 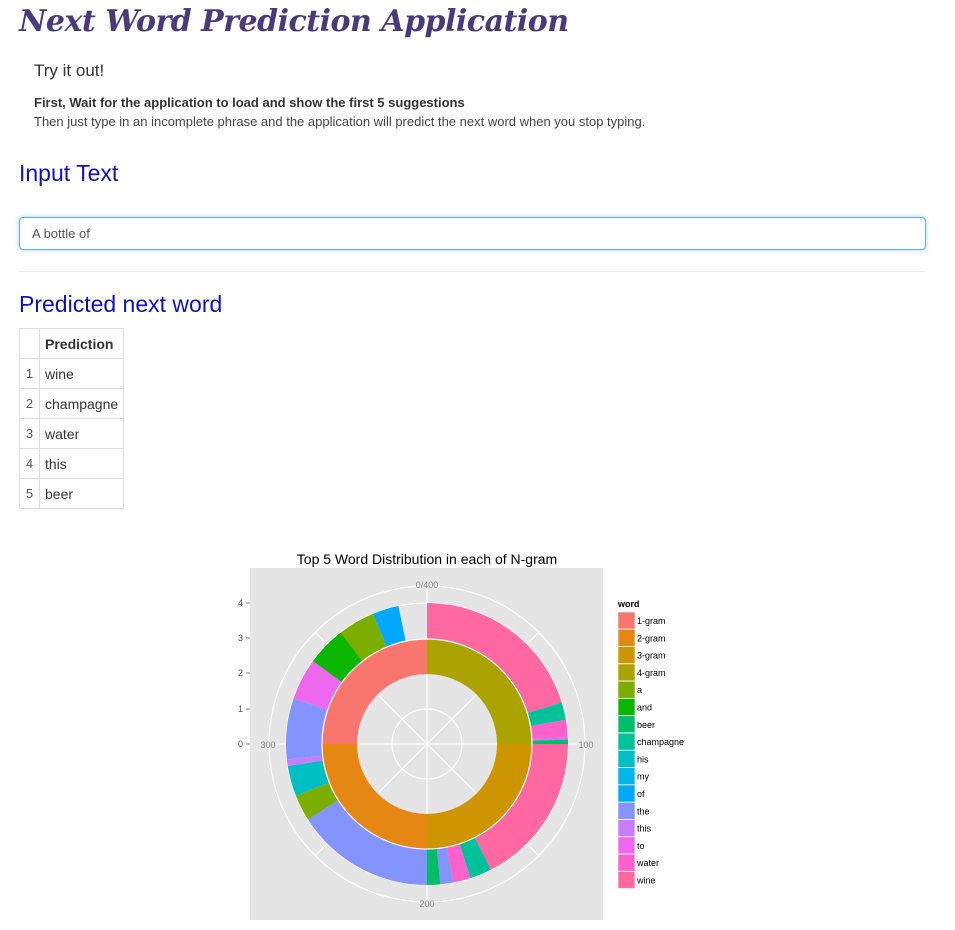 I want to click on r-tick-label: 0, so click(x=240, y=744).